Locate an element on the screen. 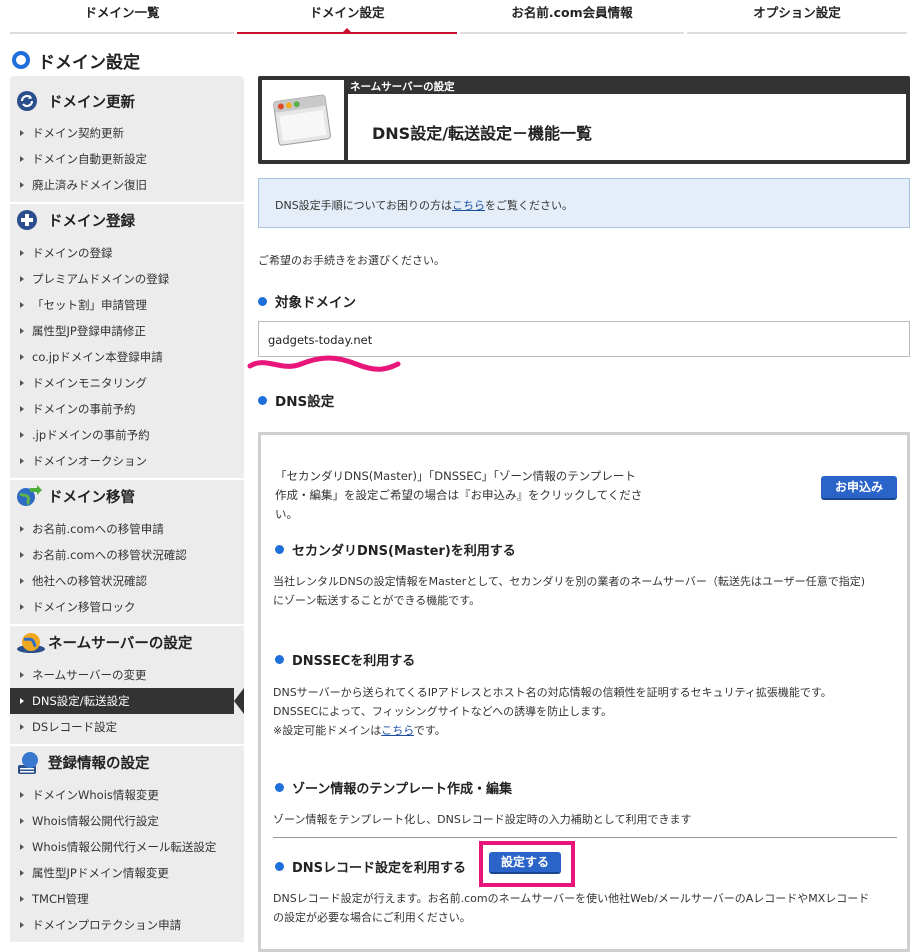 The image size is (922, 952). sidebar-section-registration: ドメイン登録 is located at coordinates (127, 219).